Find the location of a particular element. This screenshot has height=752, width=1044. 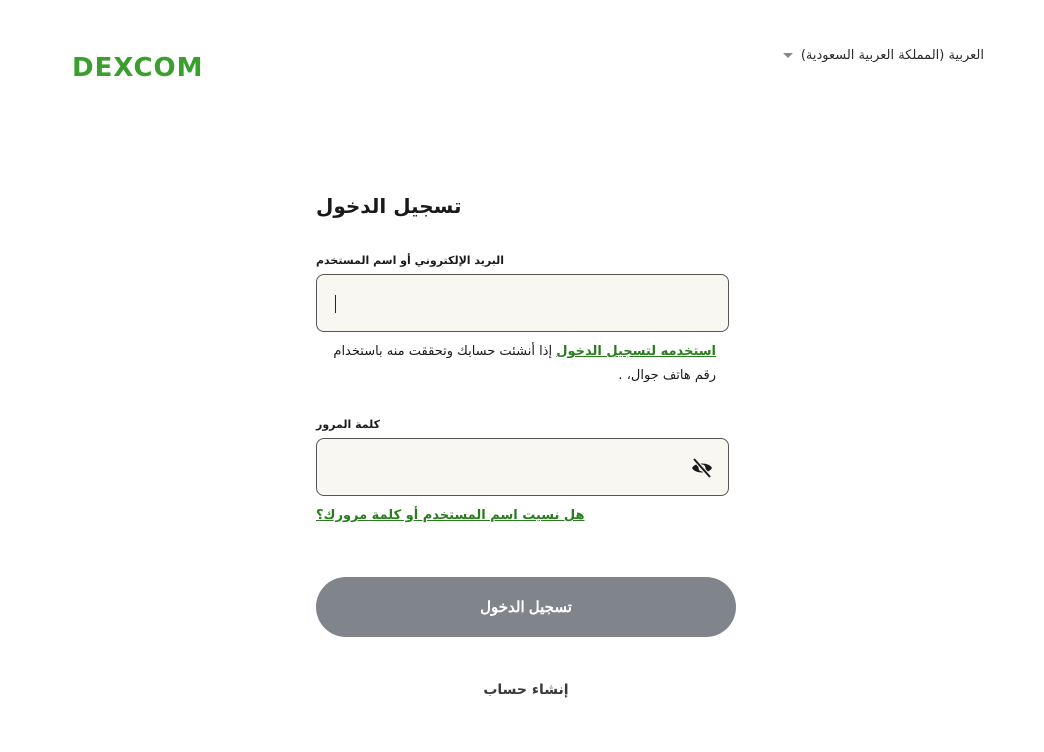

language-label: العربية (المملكة العربية السعودية) is located at coordinates (892, 55).